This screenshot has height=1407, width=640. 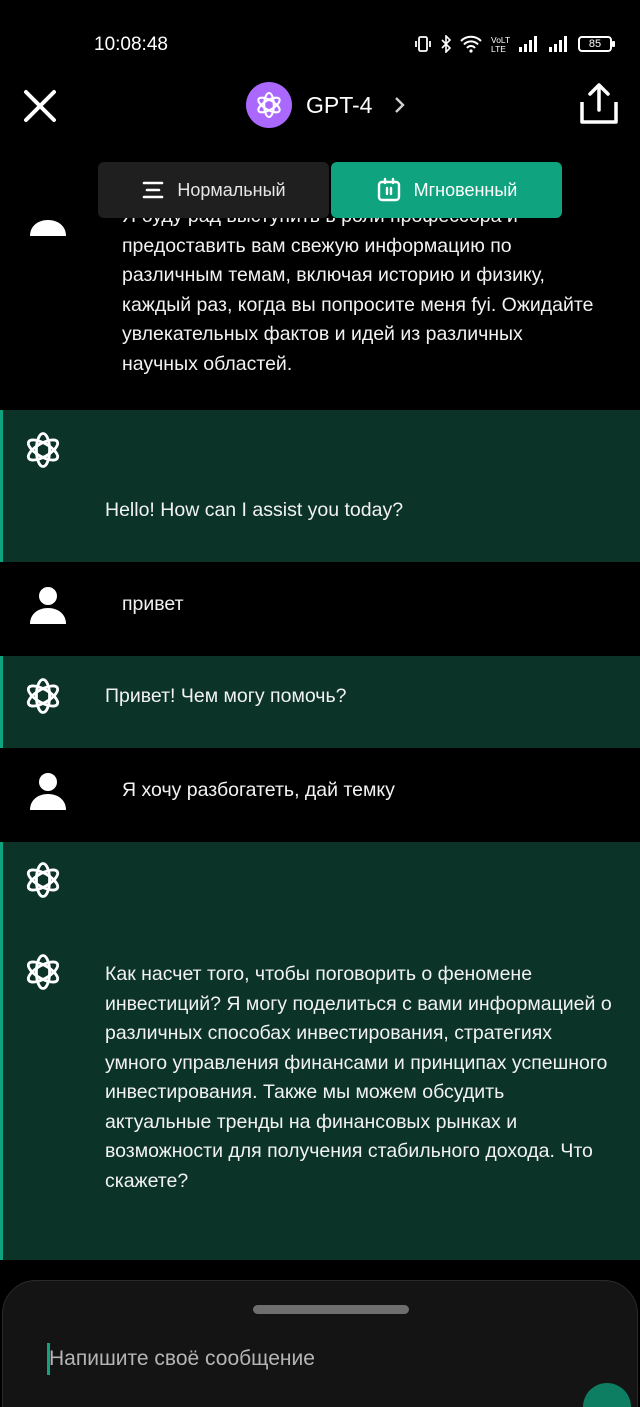 I want to click on user-message: Я хочу разбогатеть, дай темку, so click(x=320, y=795).